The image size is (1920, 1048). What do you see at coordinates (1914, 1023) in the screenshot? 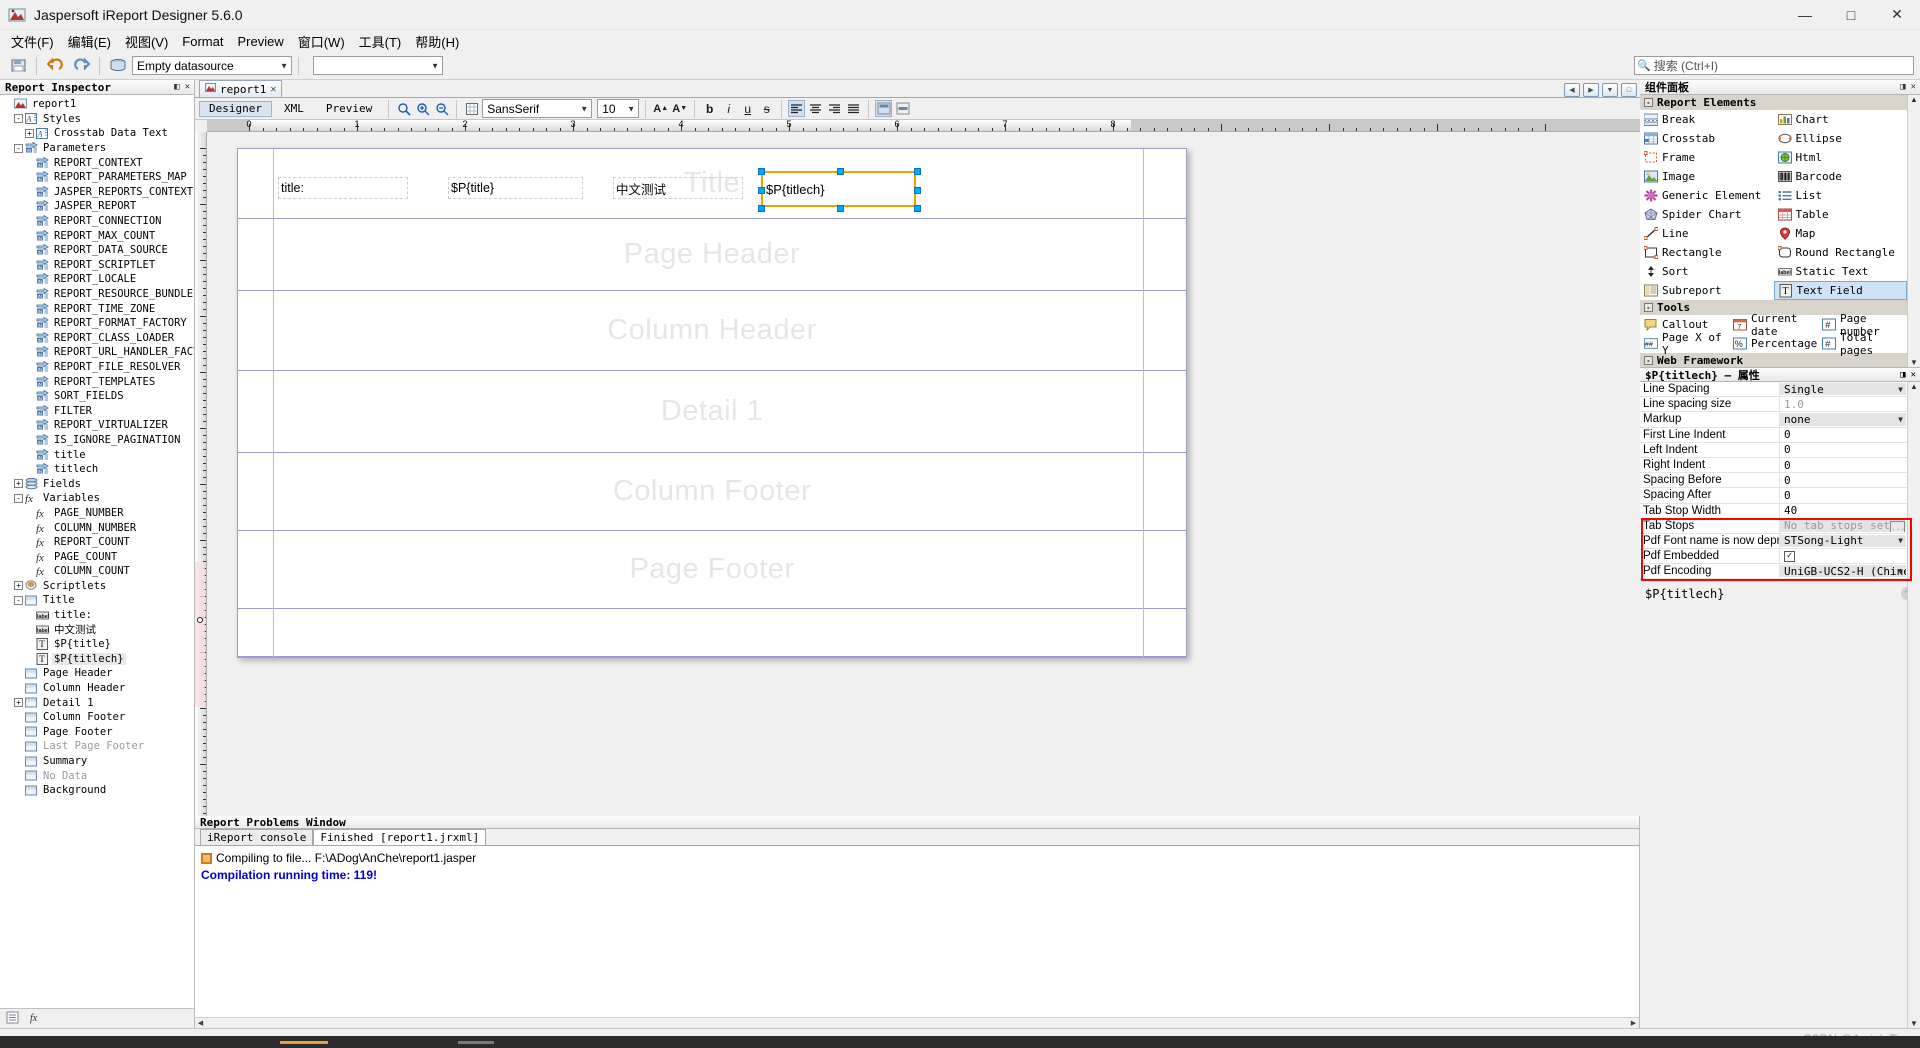
I see `properties-scroll-down-icon: ▼` at bounding box center [1914, 1023].